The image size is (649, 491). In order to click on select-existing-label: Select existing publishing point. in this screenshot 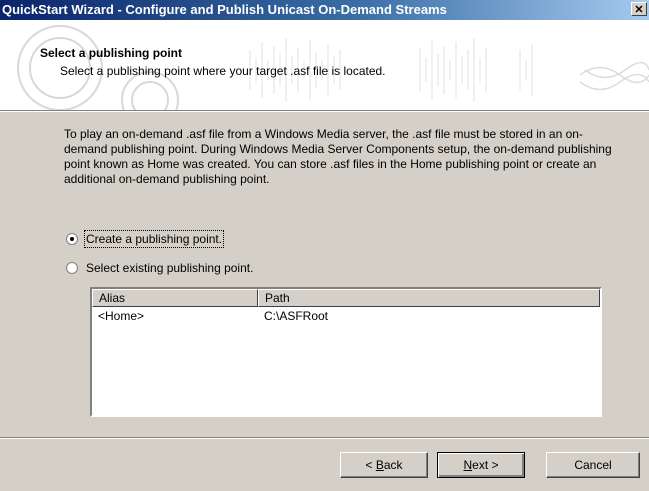, I will do `click(169, 268)`.